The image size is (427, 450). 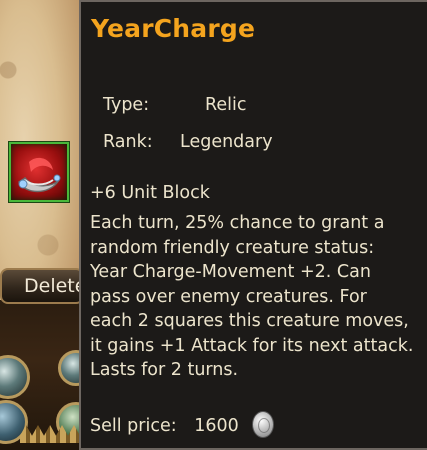 What do you see at coordinates (133, 426) in the screenshot?
I see `sell-price-label: Sell price:` at bounding box center [133, 426].